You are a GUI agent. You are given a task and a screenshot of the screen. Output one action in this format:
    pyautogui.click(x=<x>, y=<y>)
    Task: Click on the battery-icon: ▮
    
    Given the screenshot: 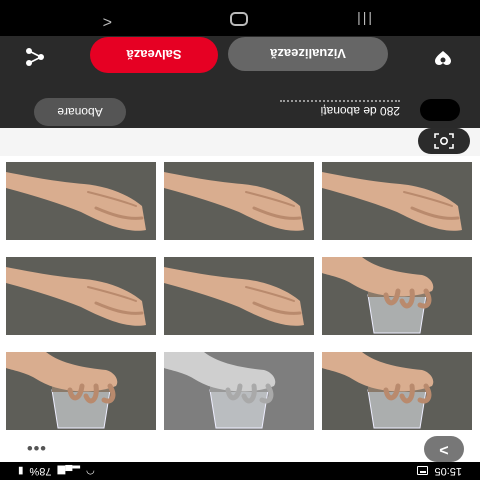 What is the action you would take?
    pyautogui.click(x=21, y=471)
    